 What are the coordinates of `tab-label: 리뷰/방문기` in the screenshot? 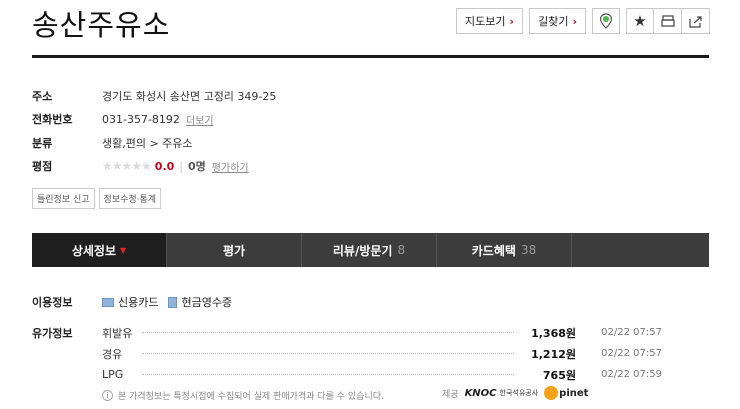 It's located at (362, 250).